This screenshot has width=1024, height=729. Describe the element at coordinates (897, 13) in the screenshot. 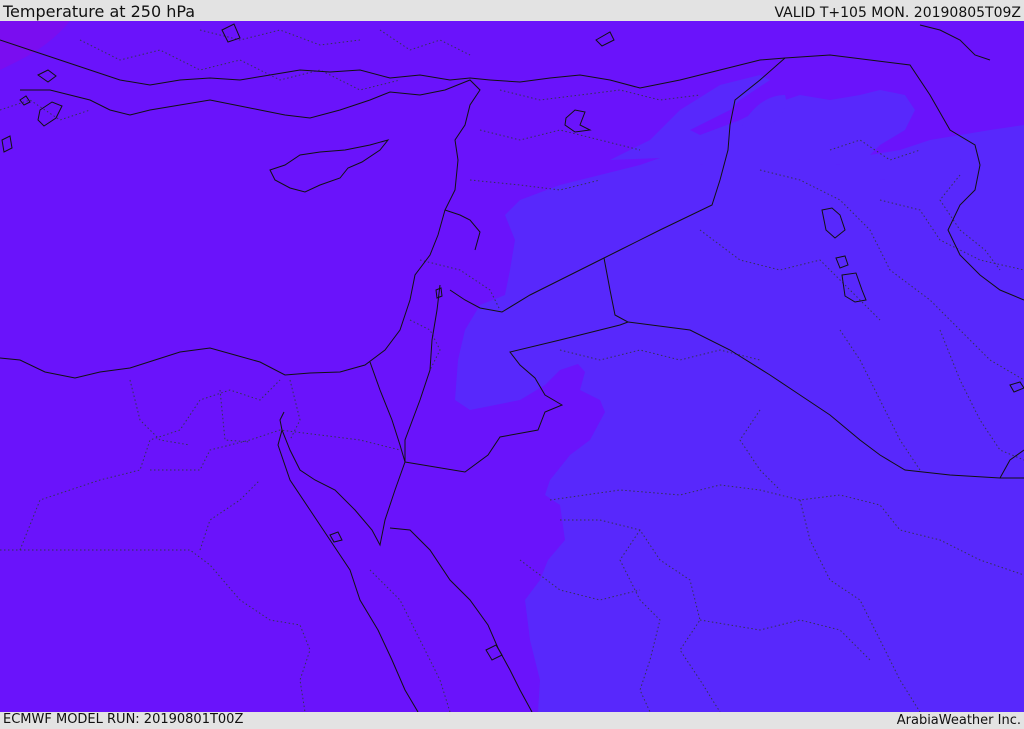

I see `valid-time: VALID T+105 MON. 20190805T09Z` at that location.